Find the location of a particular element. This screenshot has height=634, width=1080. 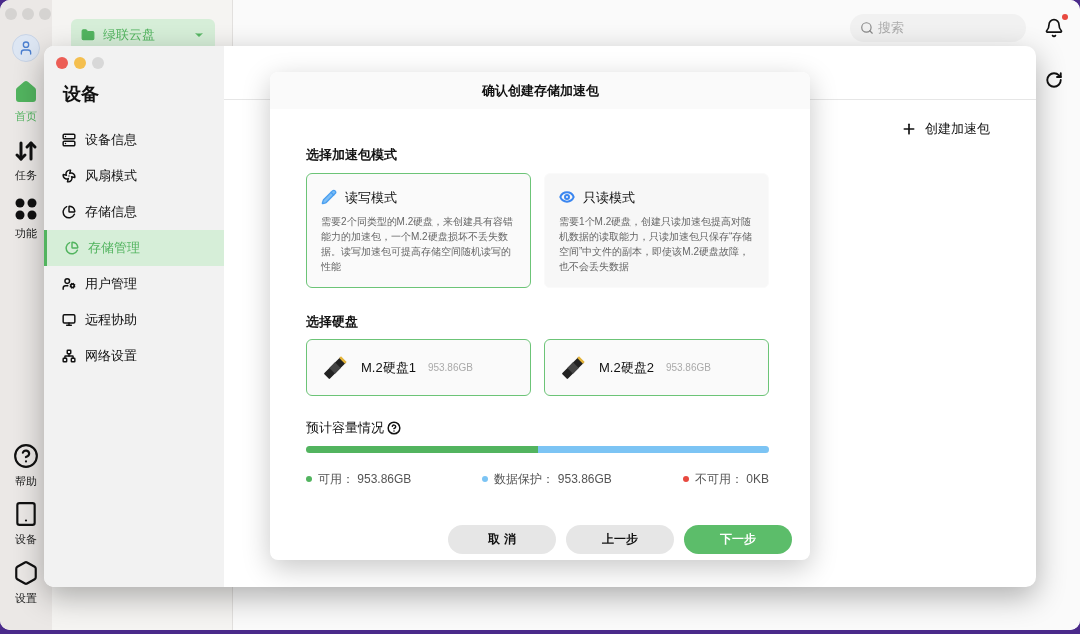

rail-item: 设备 is located at coordinates (26, 524).